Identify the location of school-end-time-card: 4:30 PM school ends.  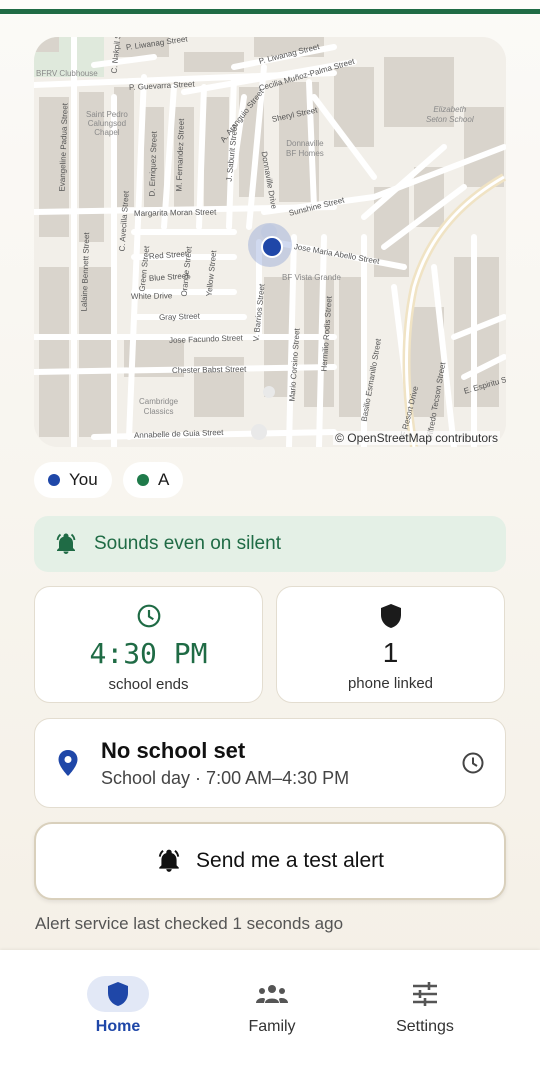
(148, 644).